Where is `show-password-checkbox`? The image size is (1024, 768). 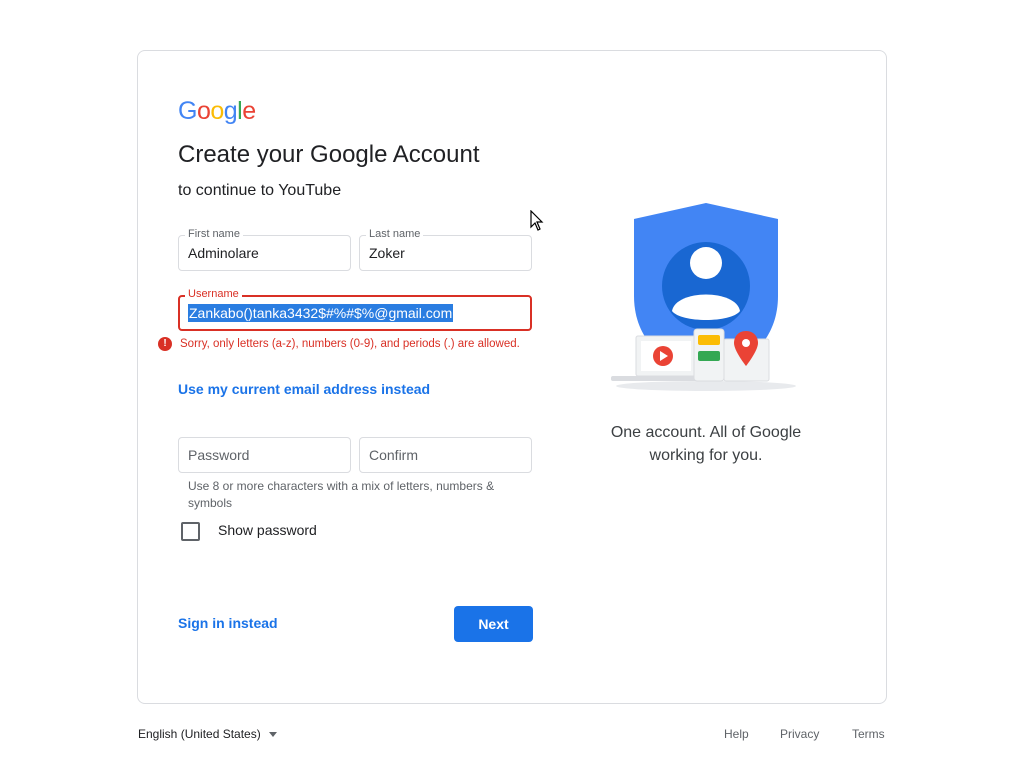 show-password-checkbox is located at coordinates (190, 531).